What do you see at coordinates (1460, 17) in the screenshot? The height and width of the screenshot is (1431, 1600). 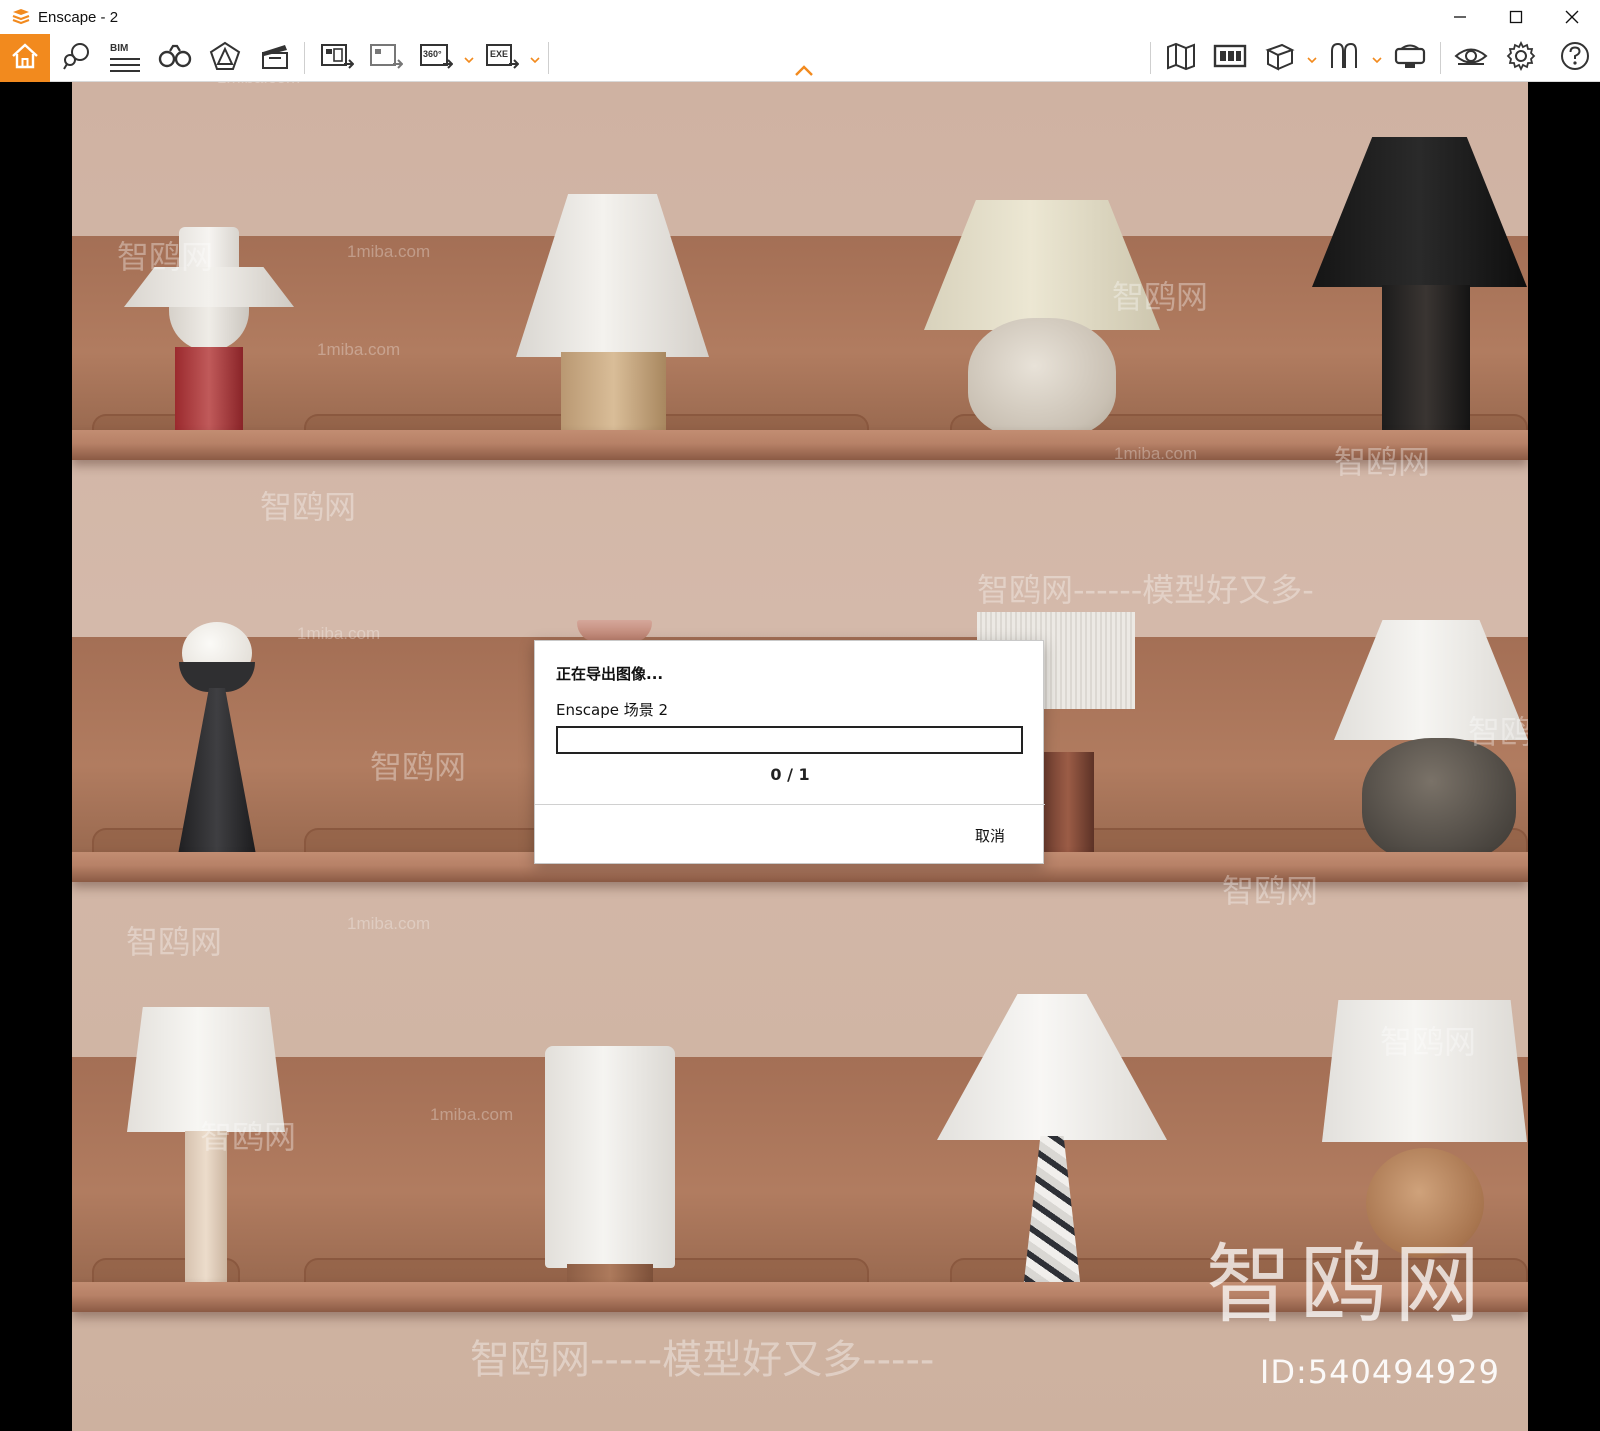 I see `minimize-button` at bounding box center [1460, 17].